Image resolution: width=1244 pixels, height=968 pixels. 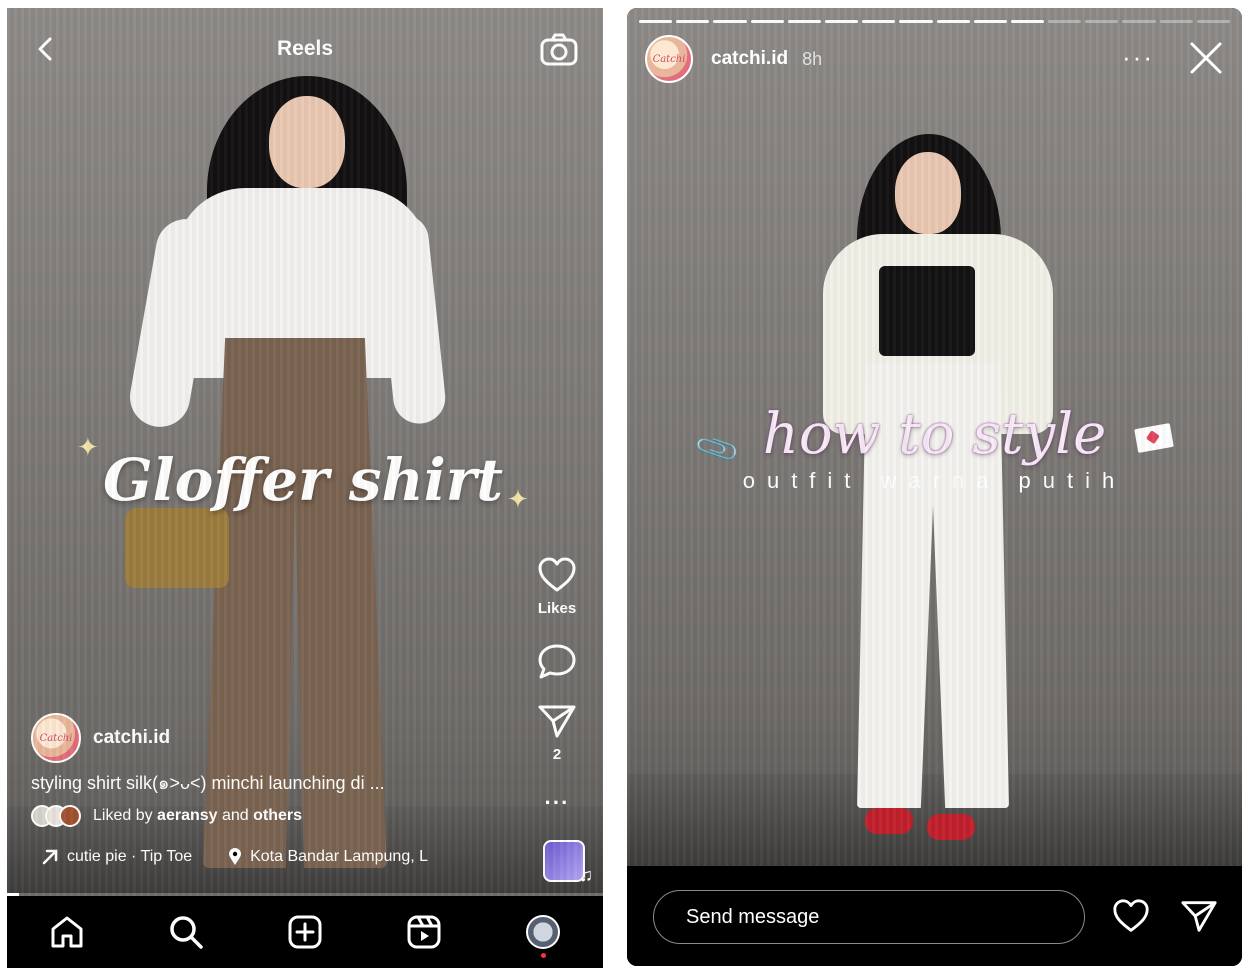 I want to click on person-top, so click(x=927, y=311).